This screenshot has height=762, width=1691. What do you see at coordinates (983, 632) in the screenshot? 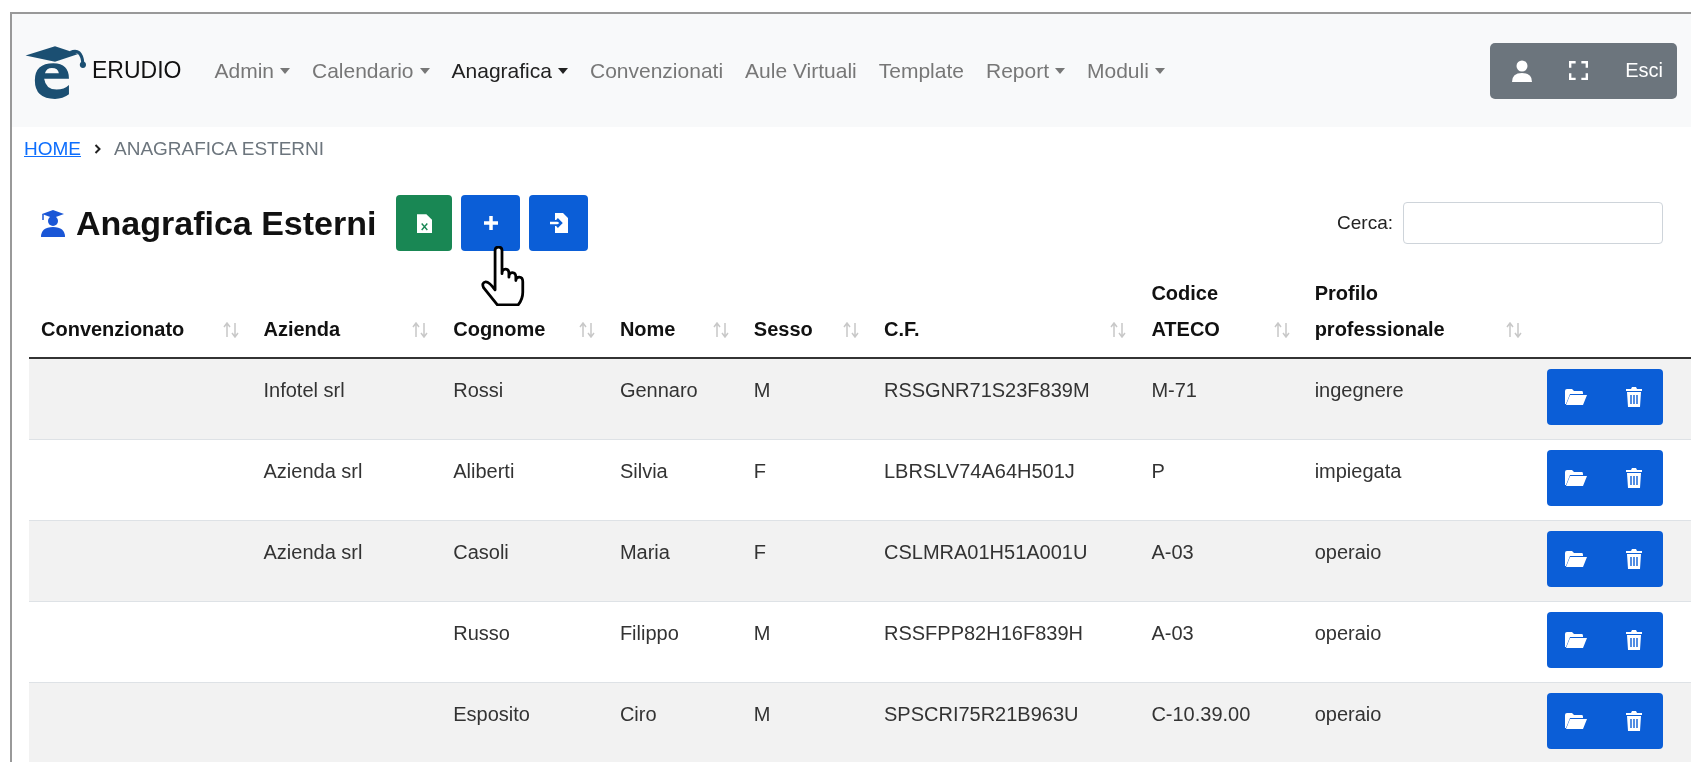
I see `table-cell: RSSFPP82H16F839H` at bounding box center [983, 632].